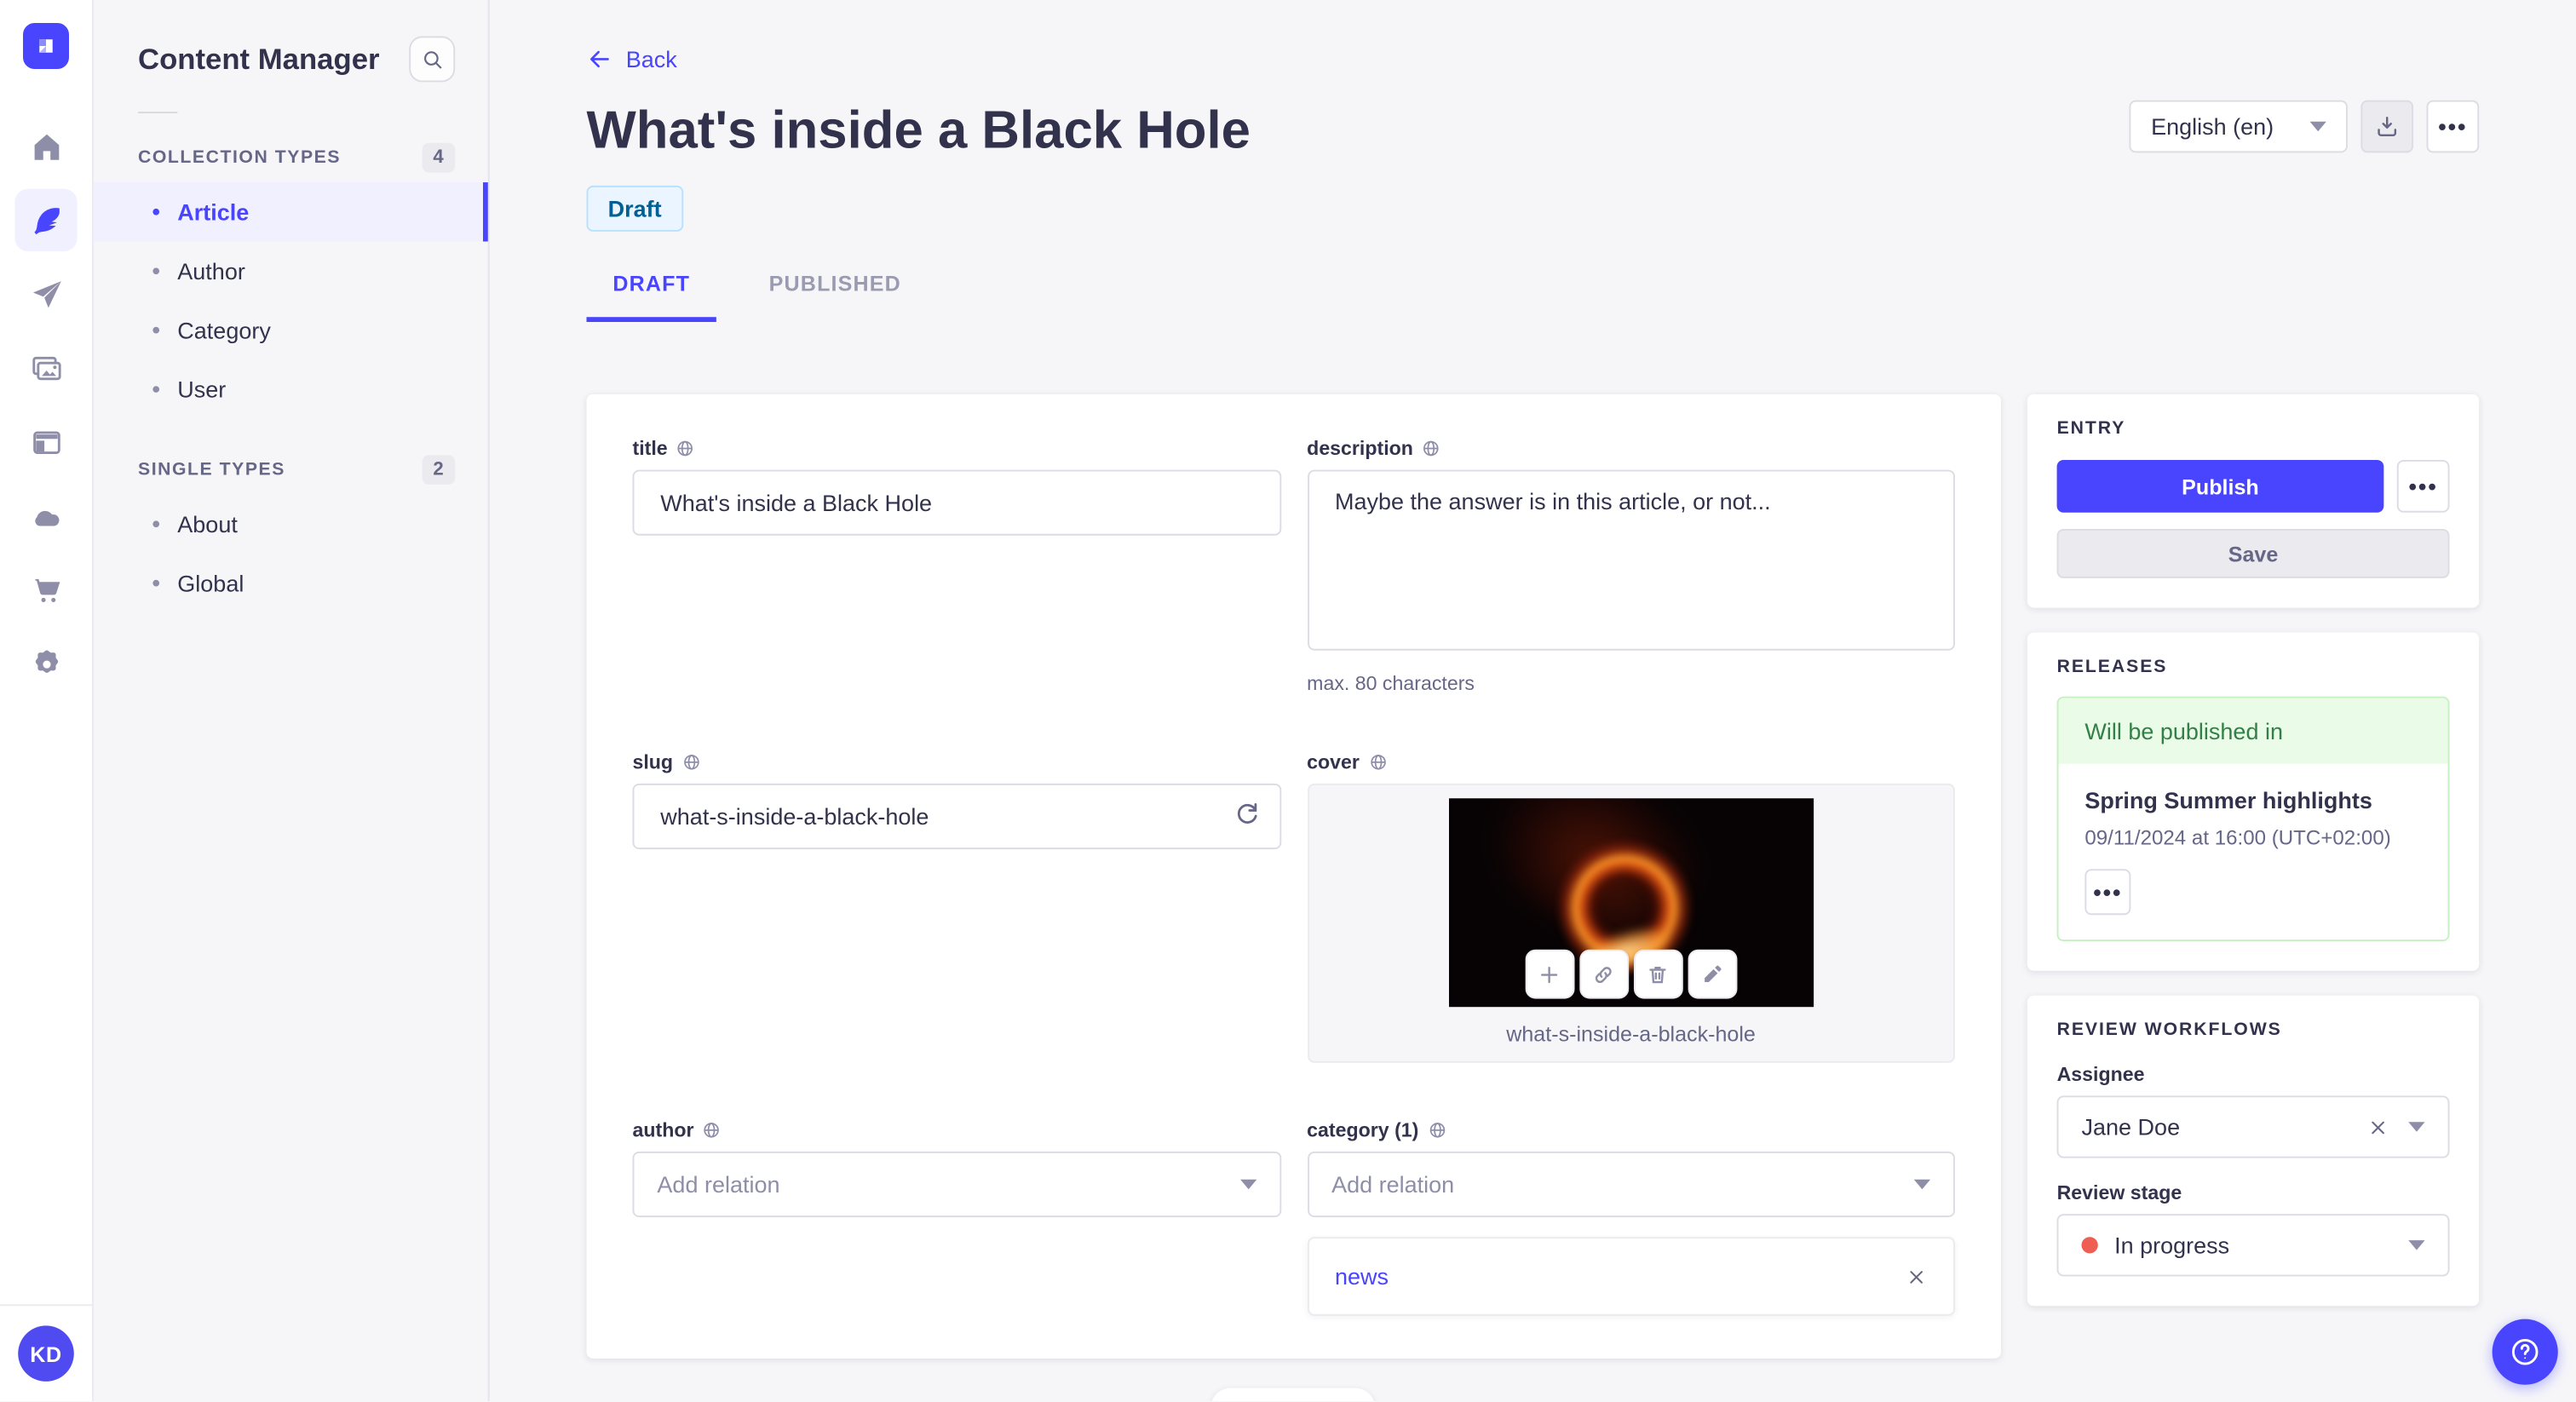 The width and height of the screenshot is (2576, 1402). Describe the element at coordinates (835, 296) in the screenshot. I see `tab-published: PUBLISHED` at that location.